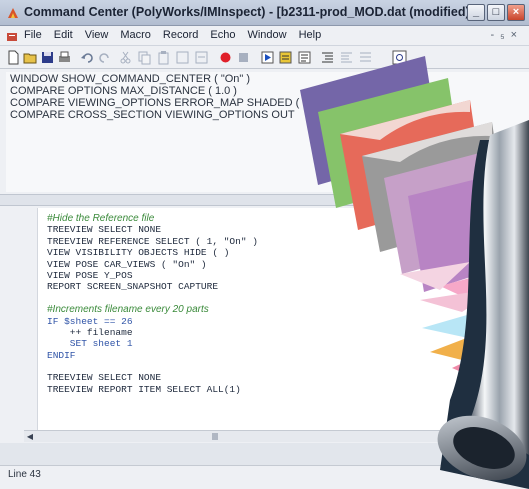 The height and width of the screenshot is (489, 529). What do you see at coordinates (327, 57) in the screenshot?
I see `indent-icon` at bounding box center [327, 57].